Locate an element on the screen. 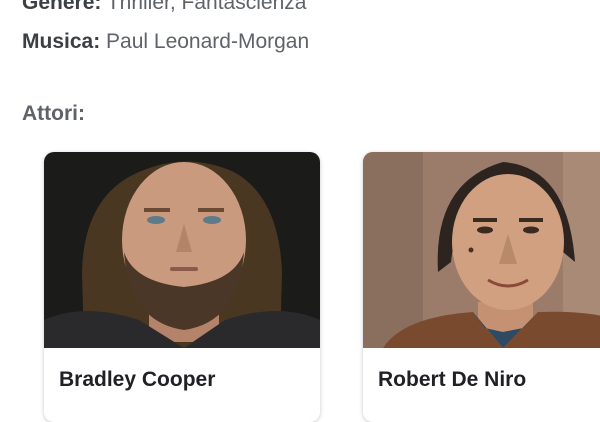 This screenshot has height=422, width=600. music-value: Paul Leonard-Morgan is located at coordinates (208, 41).